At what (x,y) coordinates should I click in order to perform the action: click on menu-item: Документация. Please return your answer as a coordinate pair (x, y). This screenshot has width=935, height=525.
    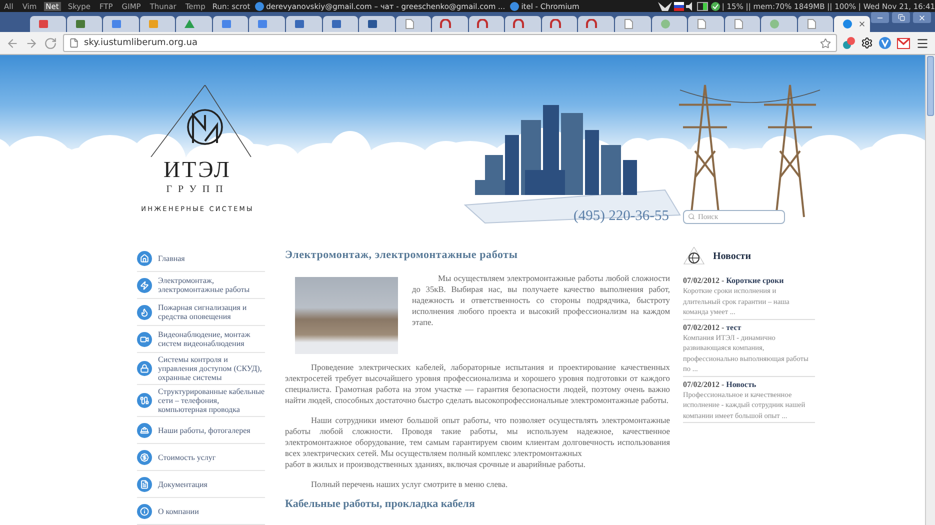
    Looking at the image, I should click on (201, 484).